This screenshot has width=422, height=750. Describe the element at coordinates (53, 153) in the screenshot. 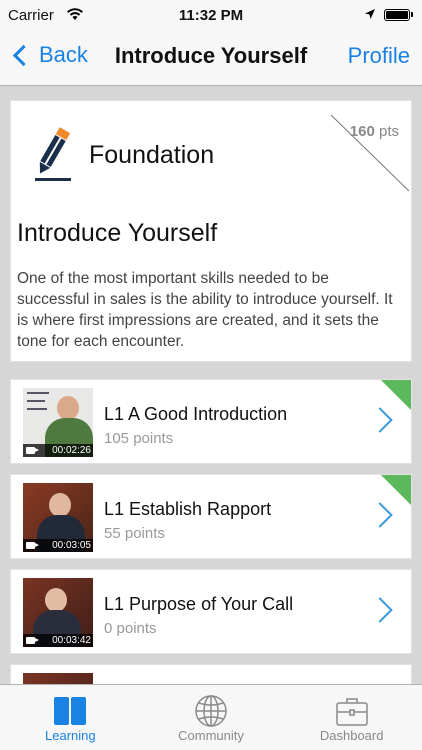

I see `pencil-icon` at that location.